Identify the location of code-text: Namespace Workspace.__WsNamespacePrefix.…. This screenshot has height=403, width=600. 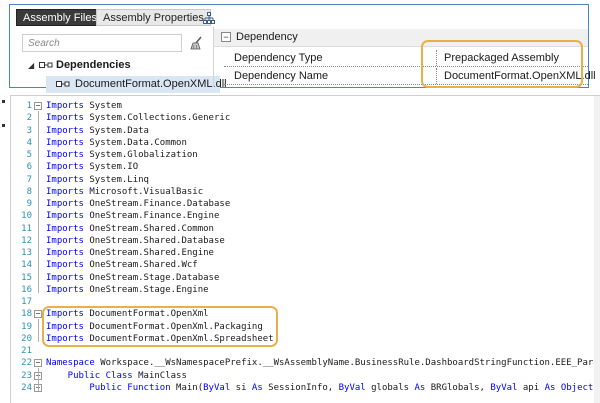
(323, 363).